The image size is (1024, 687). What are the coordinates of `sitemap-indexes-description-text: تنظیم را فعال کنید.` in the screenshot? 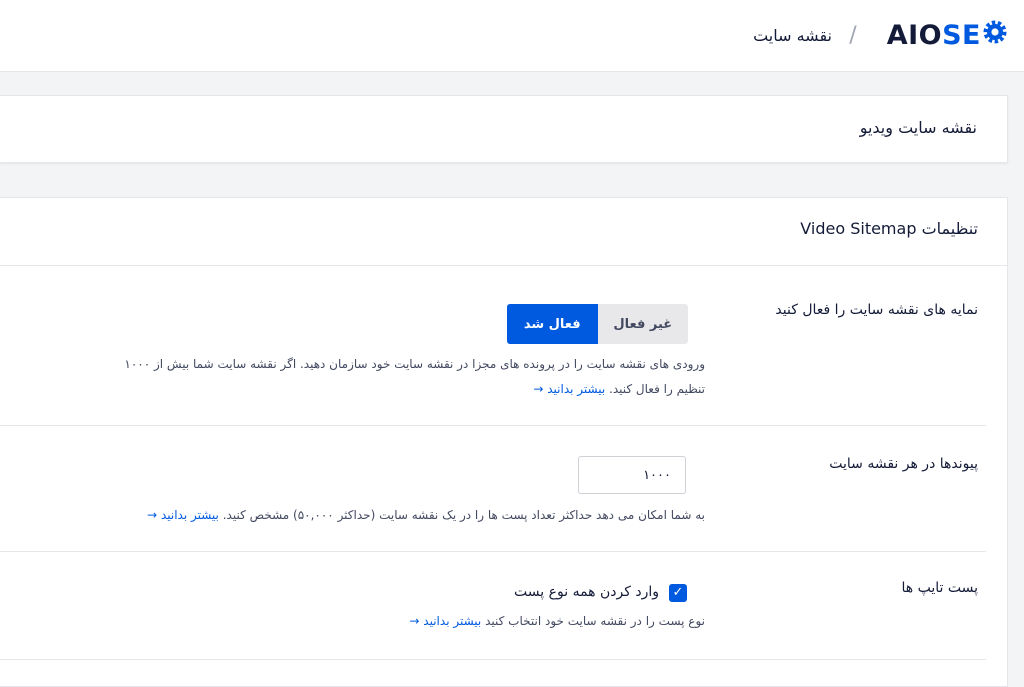 It's located at (657, 389).